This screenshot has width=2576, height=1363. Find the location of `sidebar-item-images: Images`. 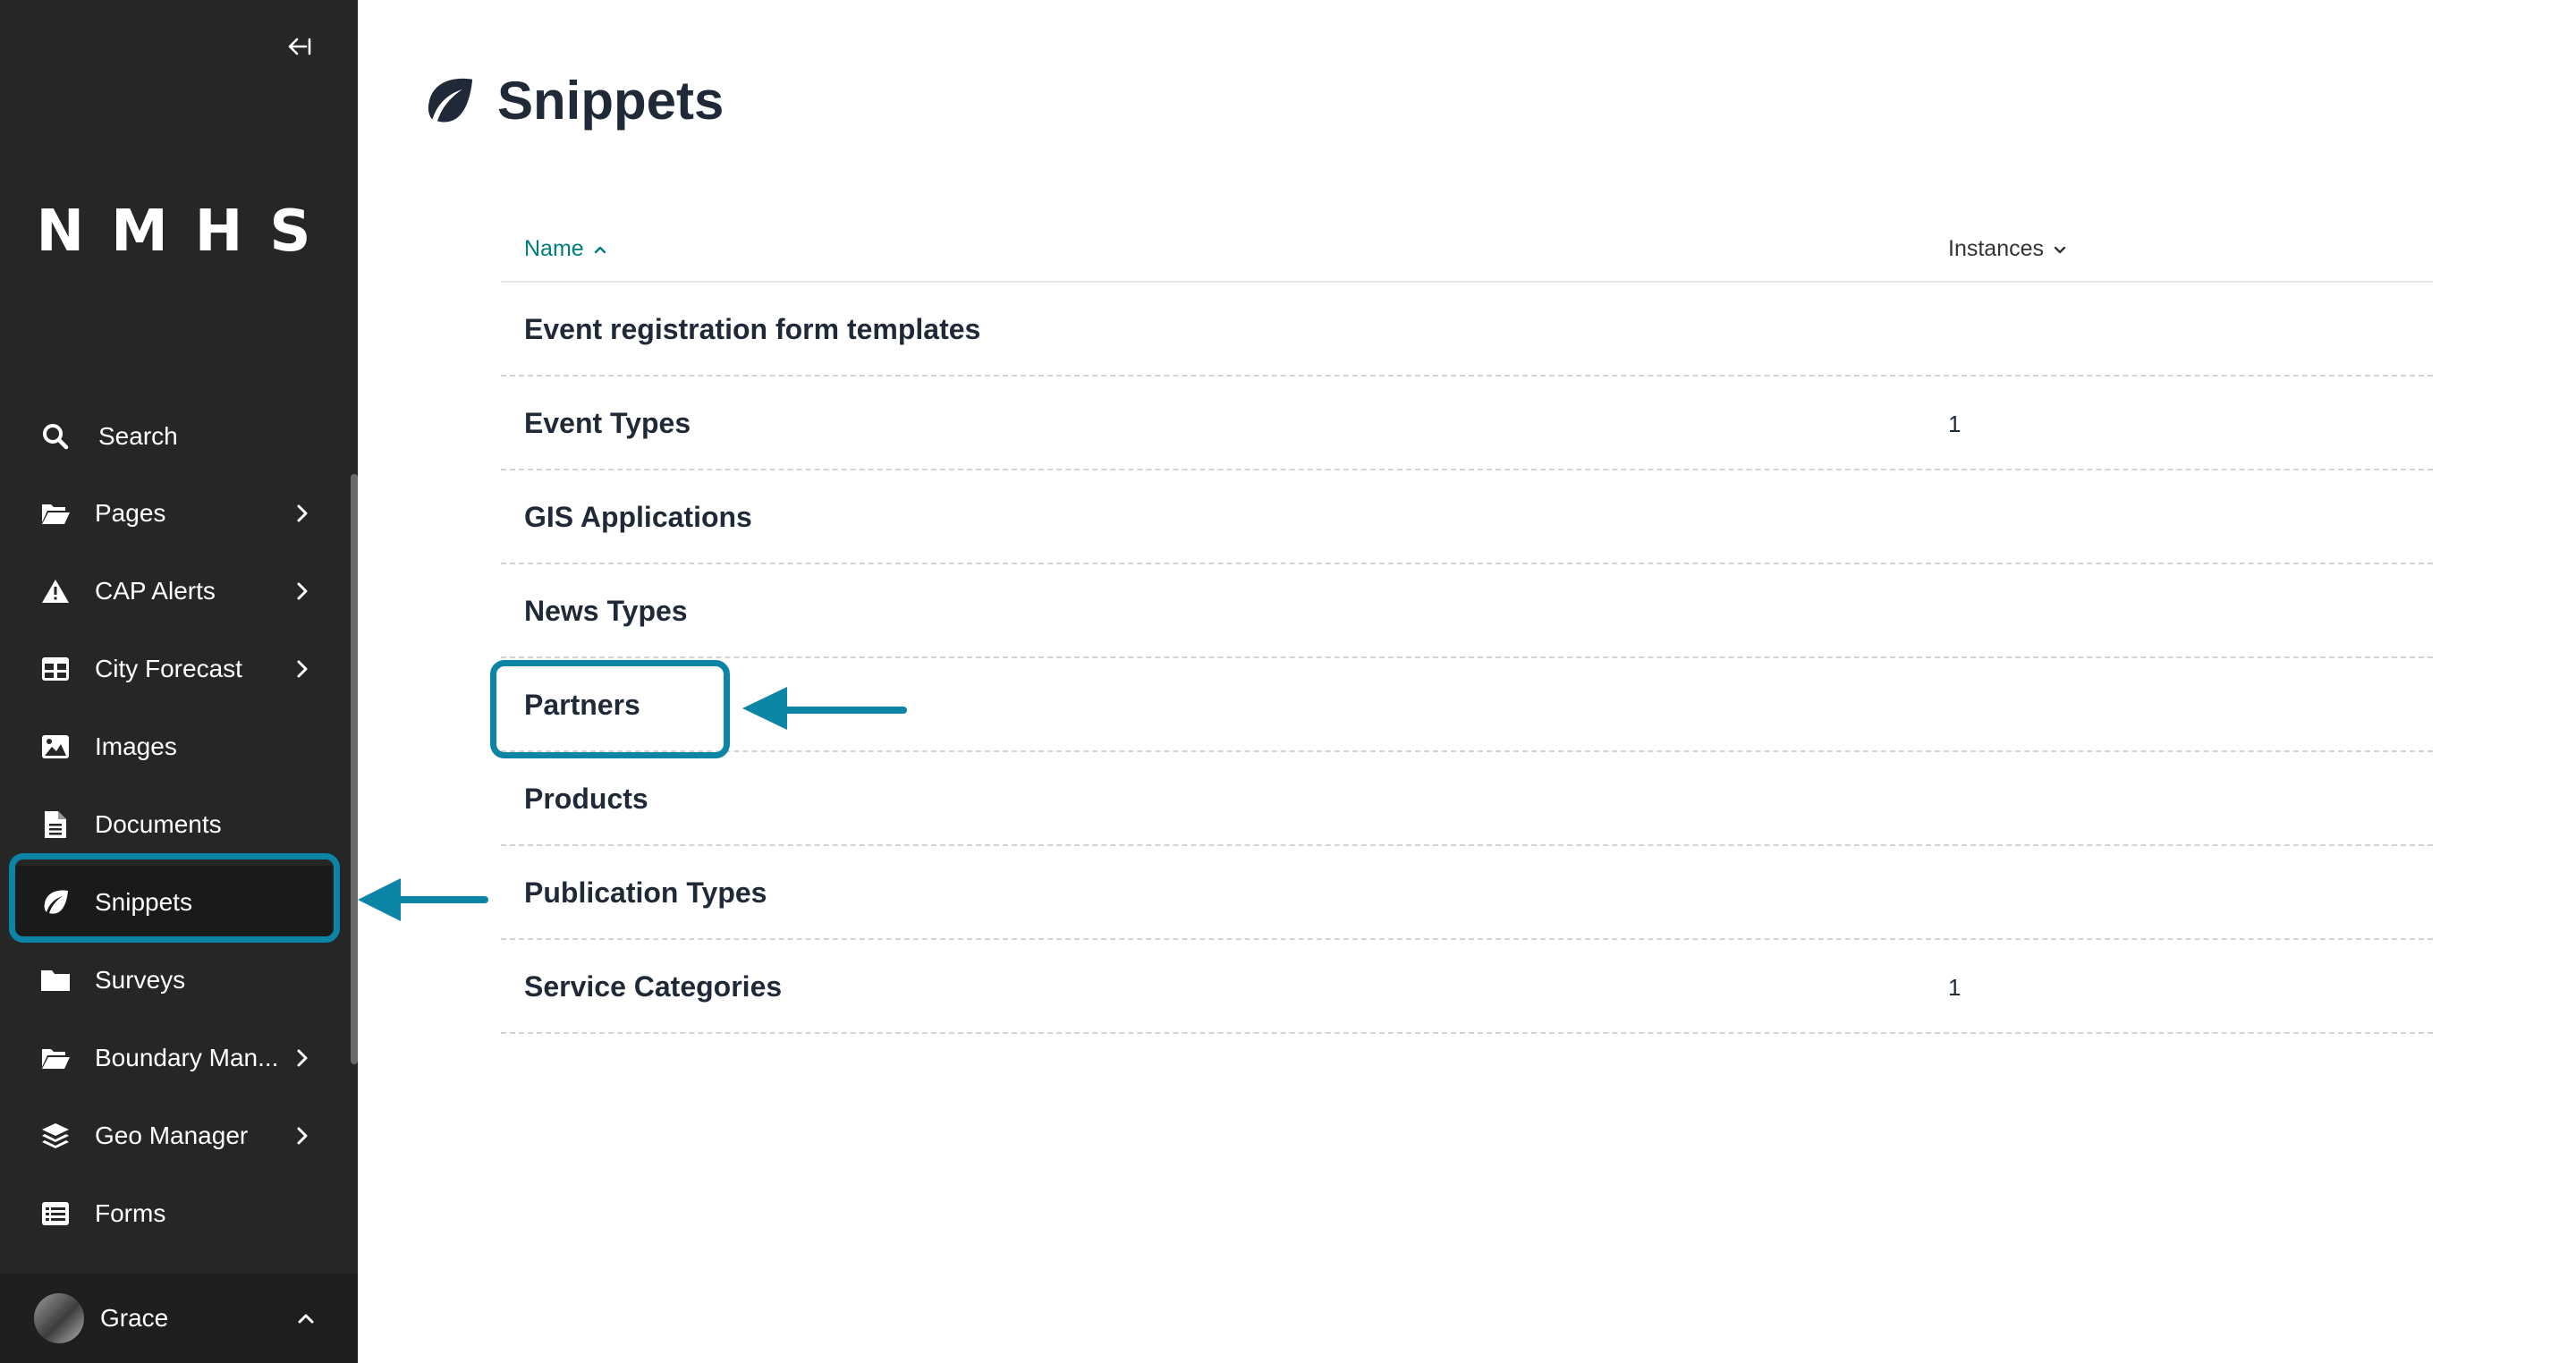

sidebar-item-images: Images is located at coordinates (171, 747).